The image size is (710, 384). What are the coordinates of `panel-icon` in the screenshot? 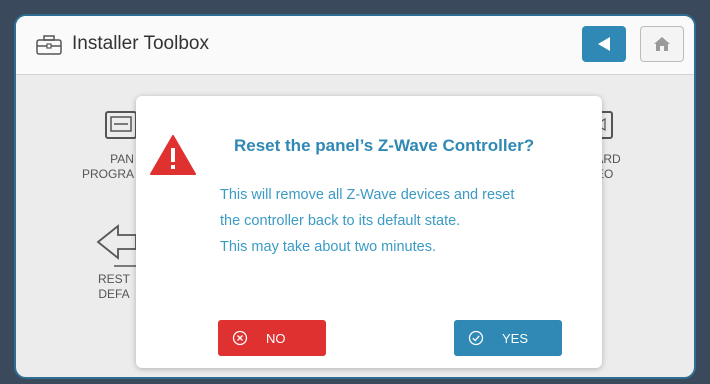 It's located at (121, 125).